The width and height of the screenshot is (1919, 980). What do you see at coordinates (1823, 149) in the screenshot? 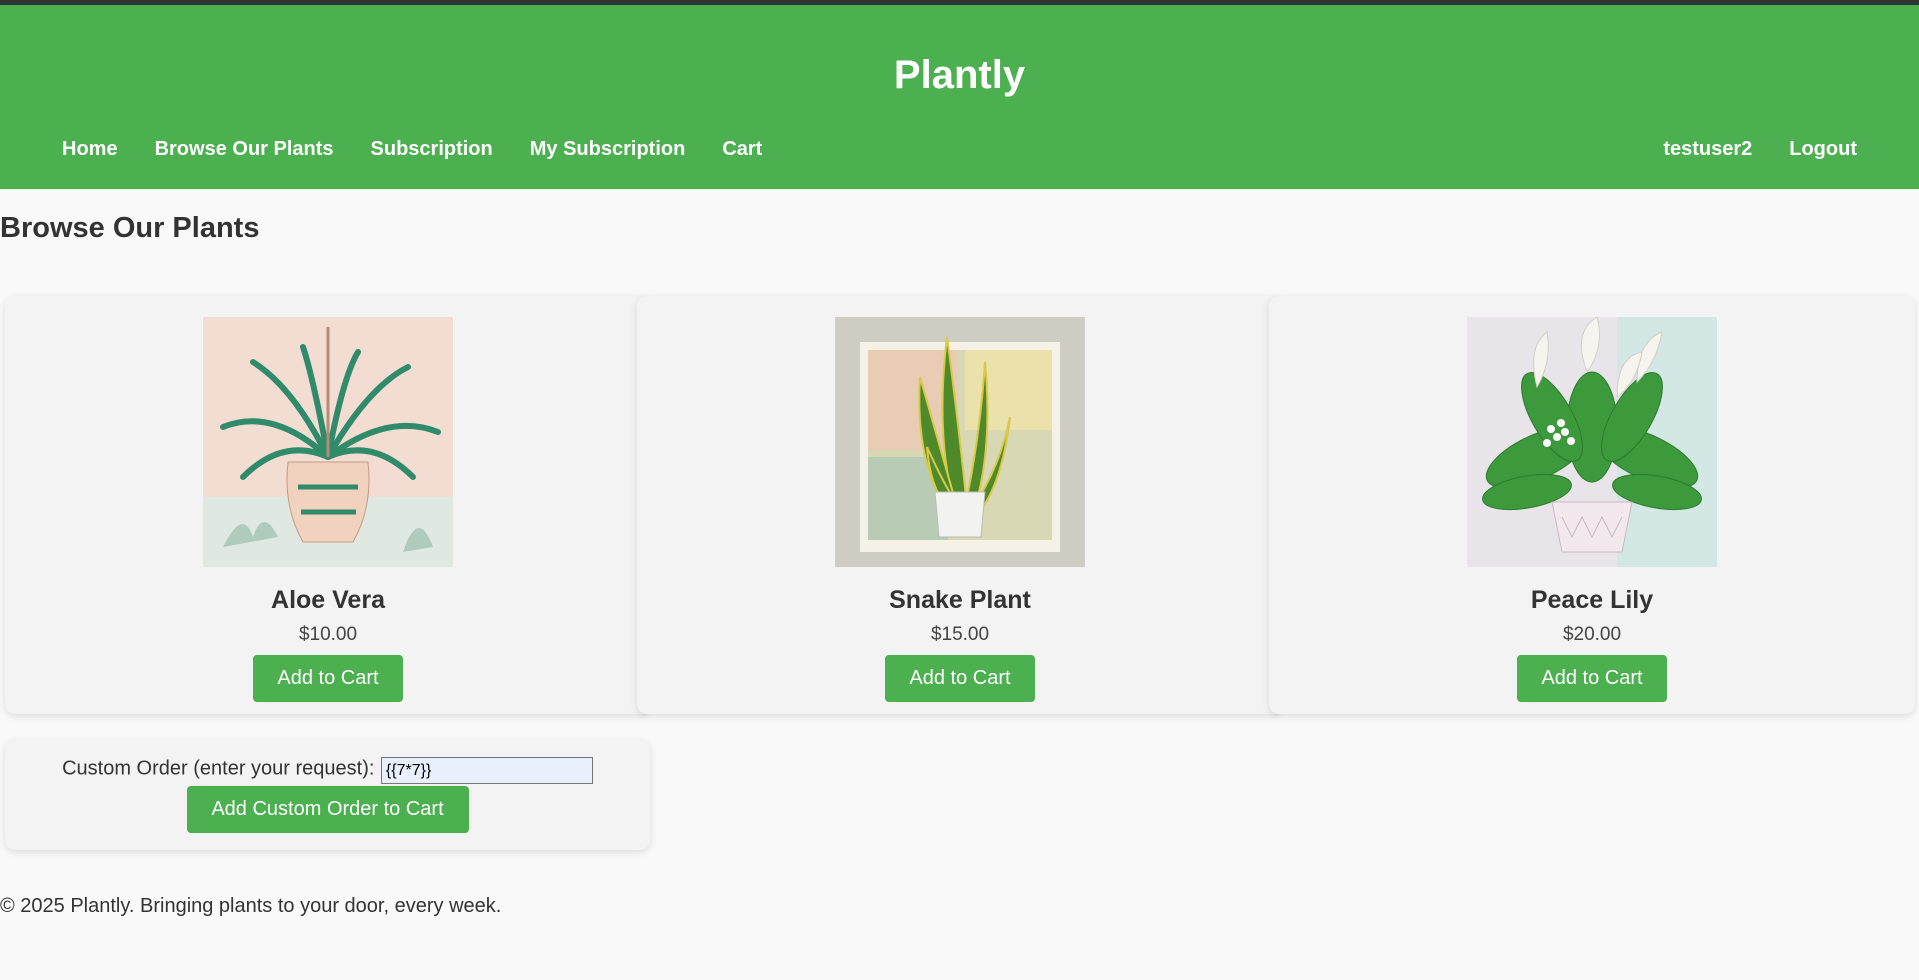
I see `nav-logout: Logout` at bounding box center [1823, 149].